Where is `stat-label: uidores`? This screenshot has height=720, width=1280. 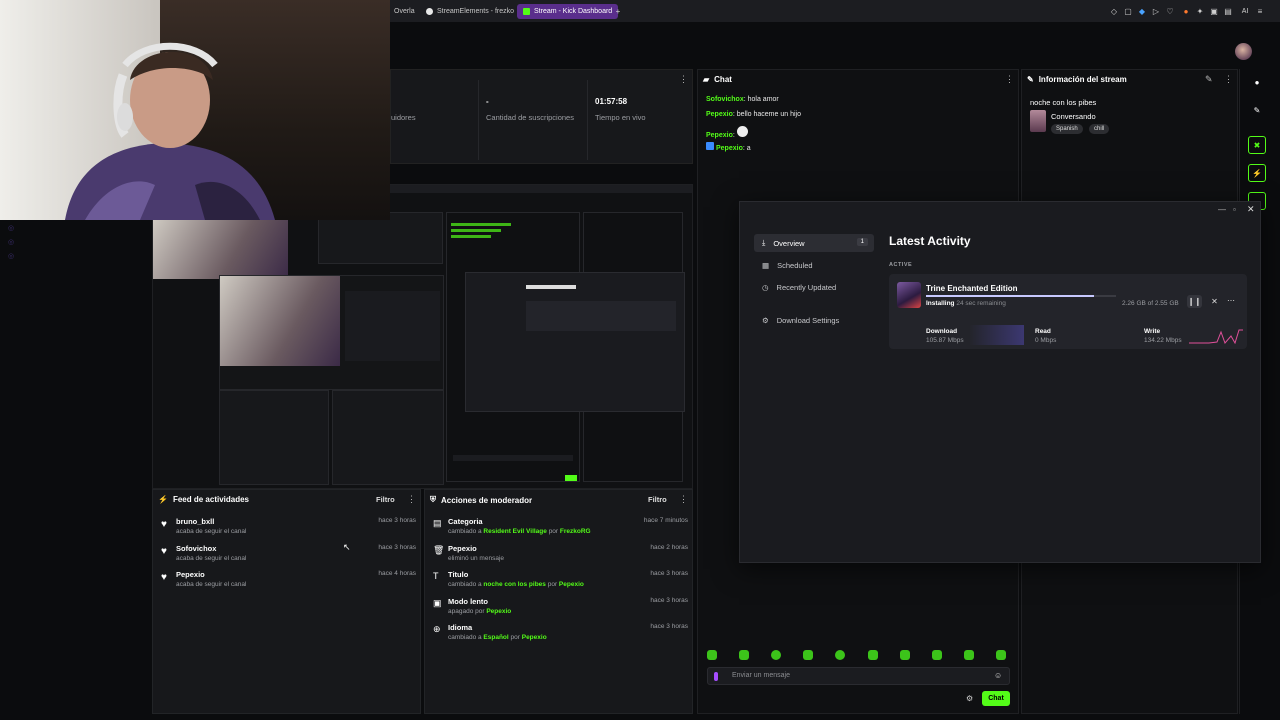
stat-label: uidores is located at coordinates (403, 117).